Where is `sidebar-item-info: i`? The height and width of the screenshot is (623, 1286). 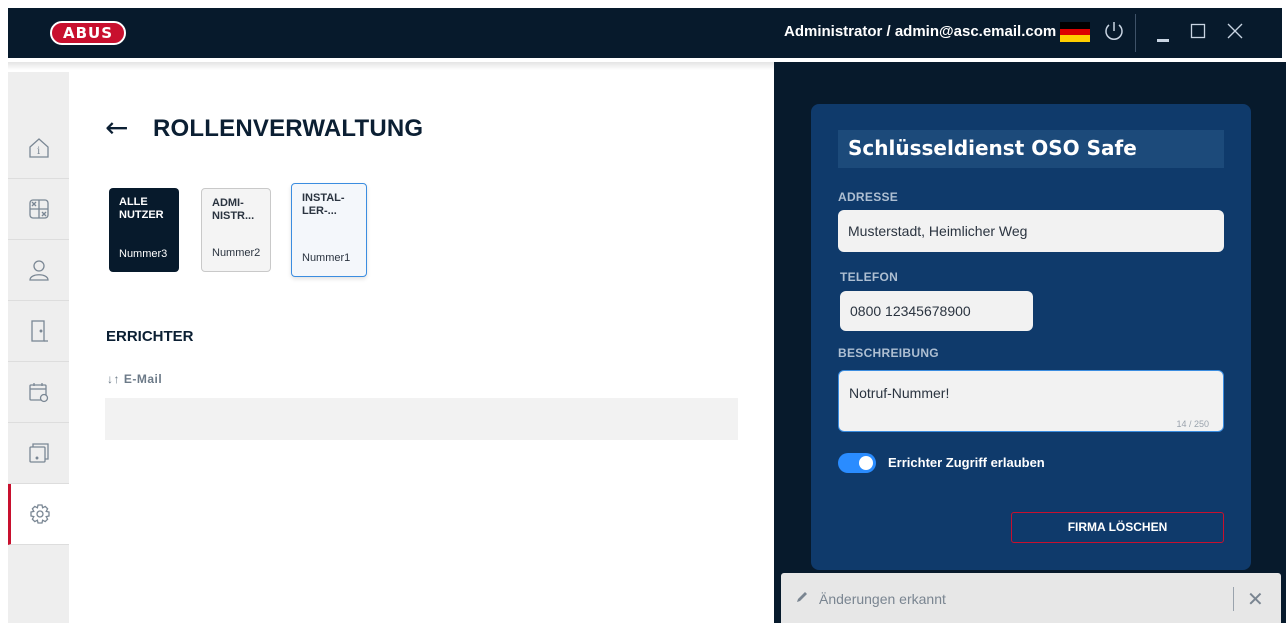 sidebar-item-info: i is located at coordinates (38, 148).